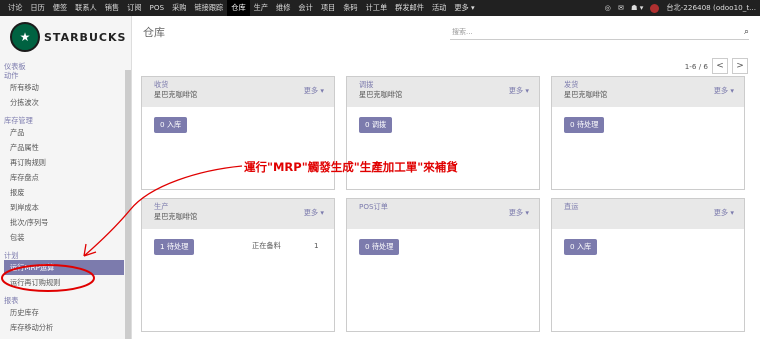 This screenshot has height=339, width=760. What do you see at coordinates (720, 66) in the screenshot?
I see `pager-previous-button: <` at bounding box center [720, 66].